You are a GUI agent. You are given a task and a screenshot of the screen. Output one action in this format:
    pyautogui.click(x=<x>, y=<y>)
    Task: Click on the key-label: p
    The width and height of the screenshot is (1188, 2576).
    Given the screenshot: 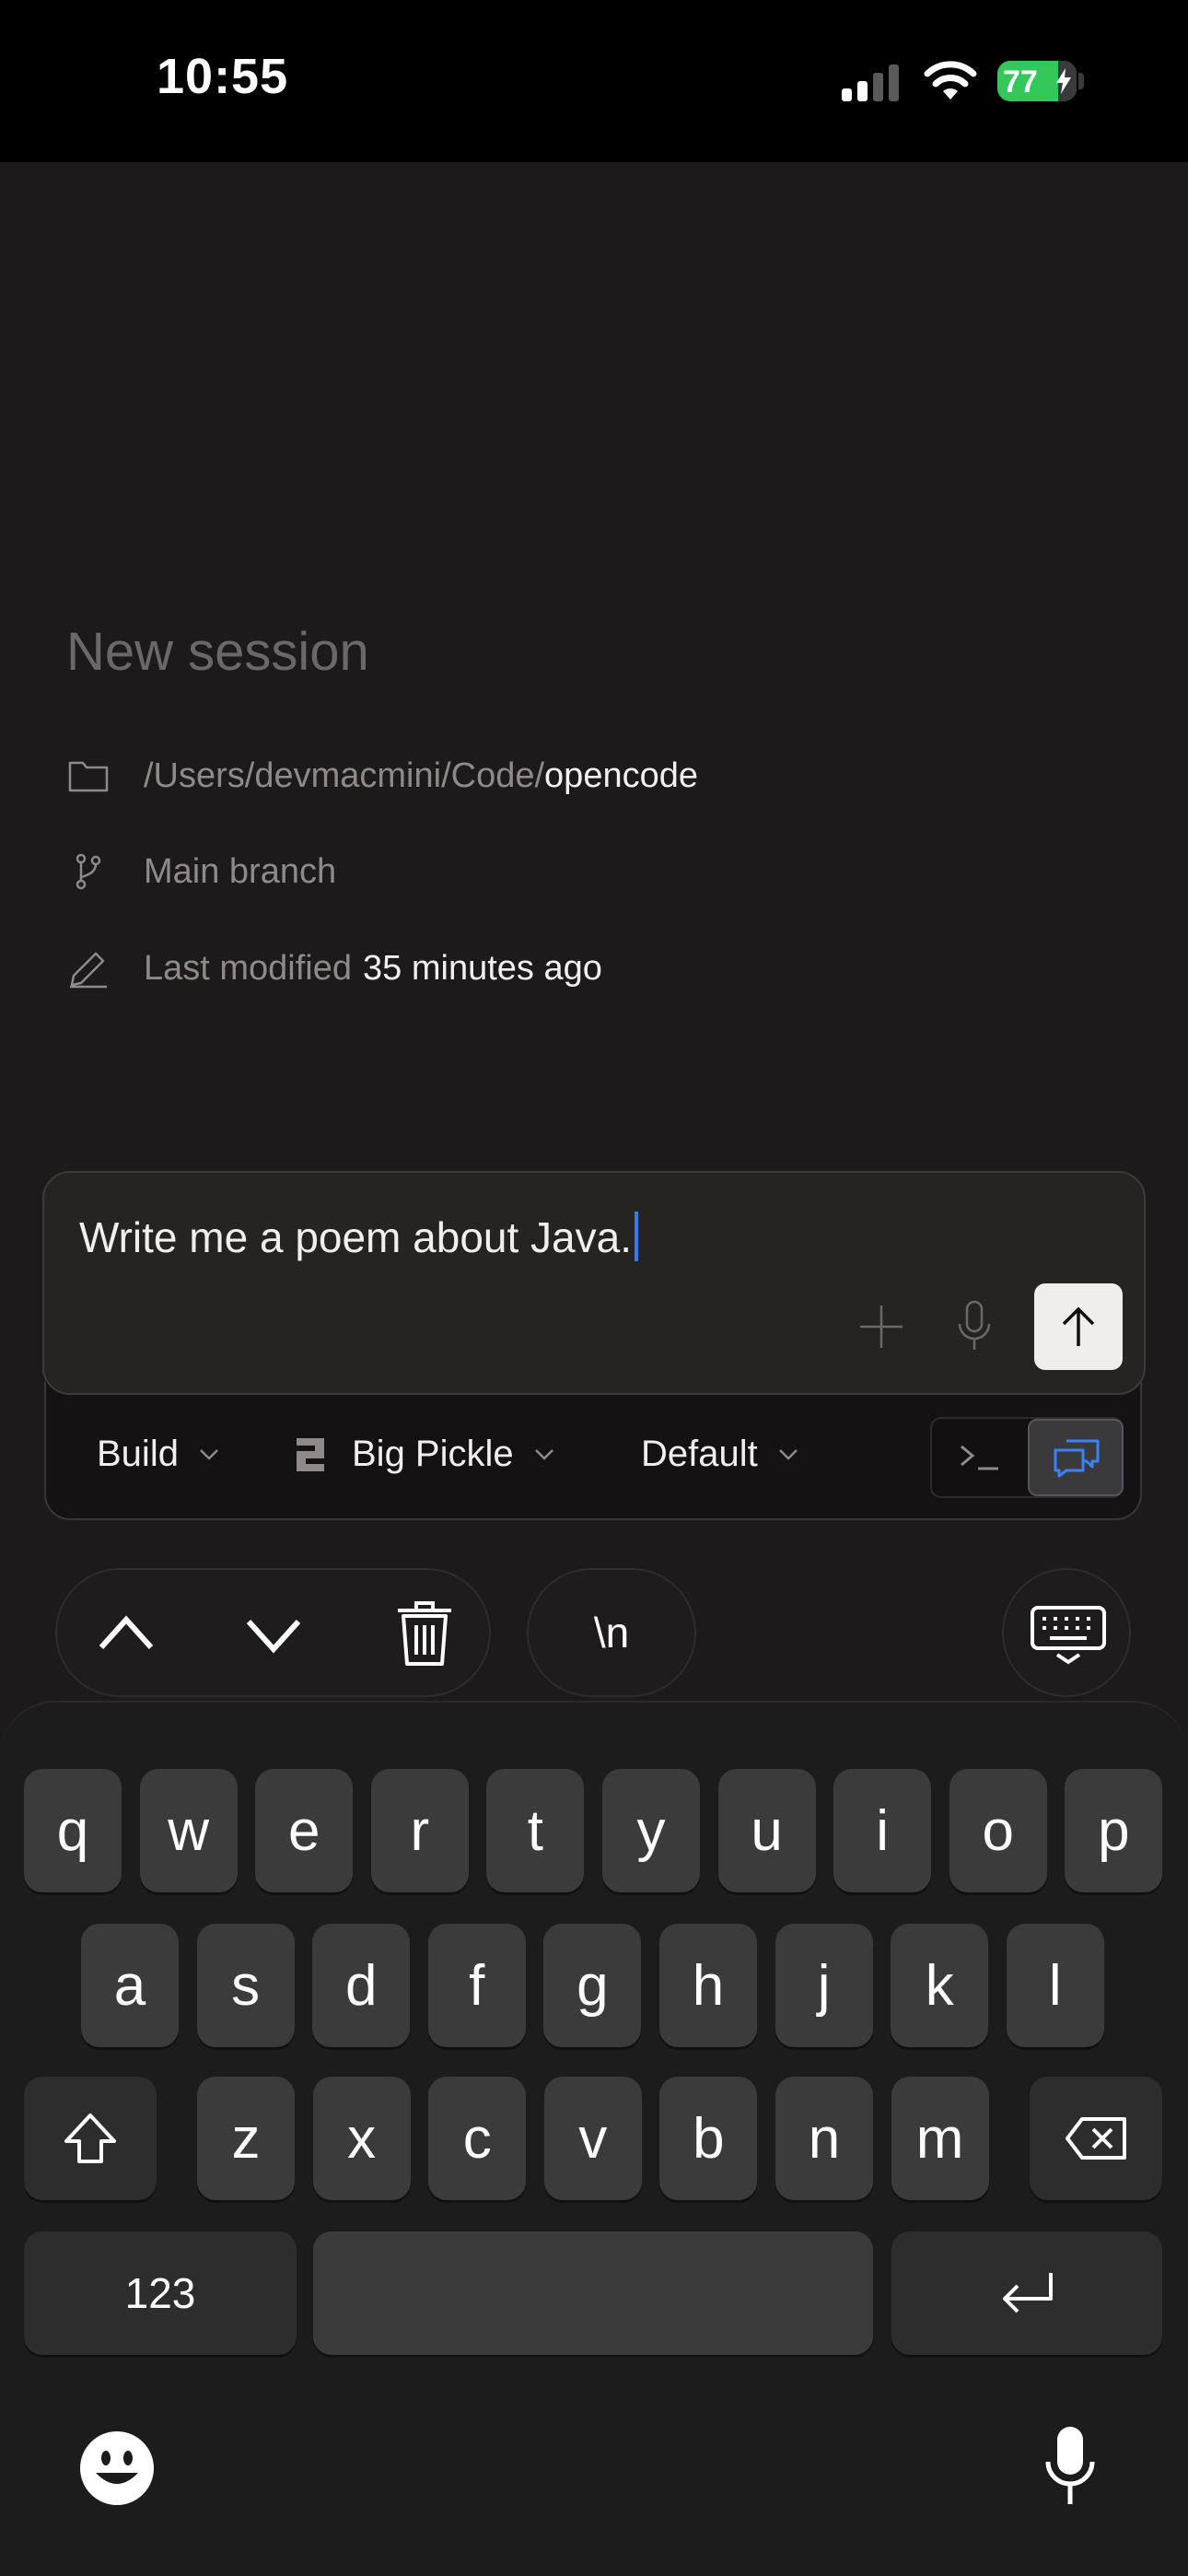 What is the action you would take?
    pyautogui.click(x=1114, y=1830)
    